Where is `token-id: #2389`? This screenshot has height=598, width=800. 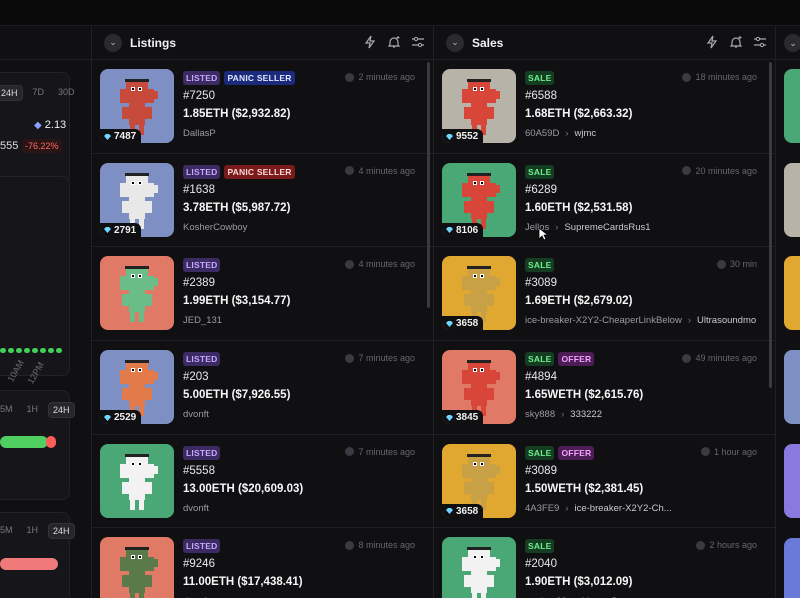
token-id: #2389 is located at coordinates (199, 283).